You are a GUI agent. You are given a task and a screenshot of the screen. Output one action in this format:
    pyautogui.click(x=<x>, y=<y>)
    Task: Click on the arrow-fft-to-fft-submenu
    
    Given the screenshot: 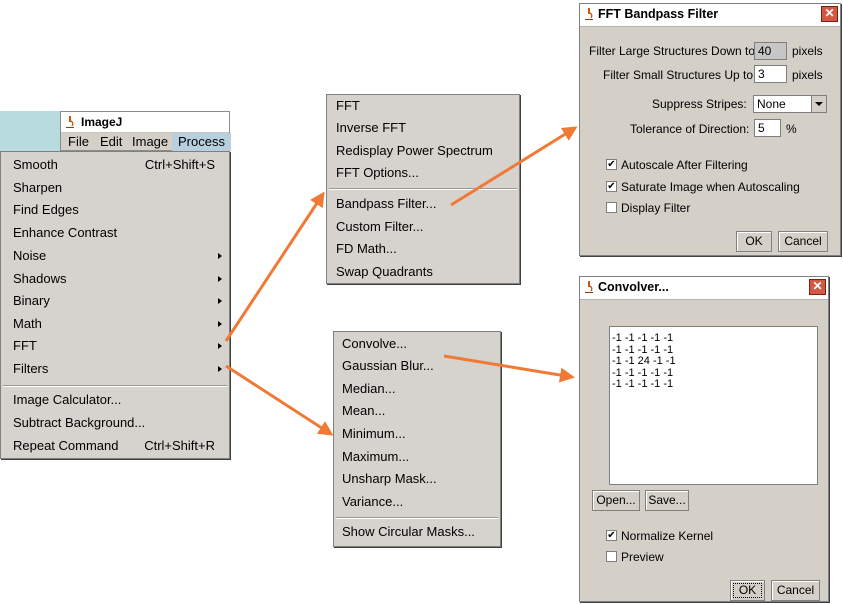 What is the action you would take?
    pyautogui.click(x=274, y=266)
    